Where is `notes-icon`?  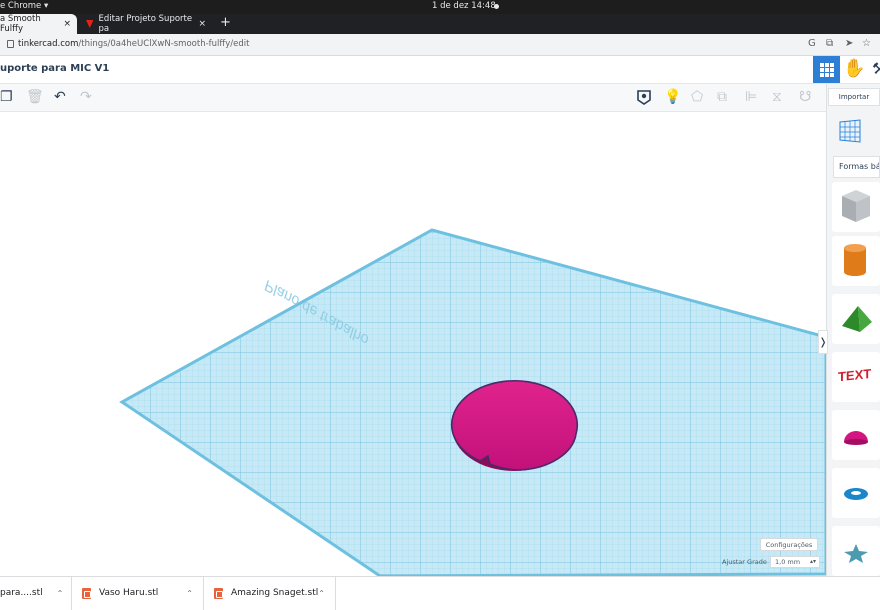 notes-icon is located at coordinates (644, 99).